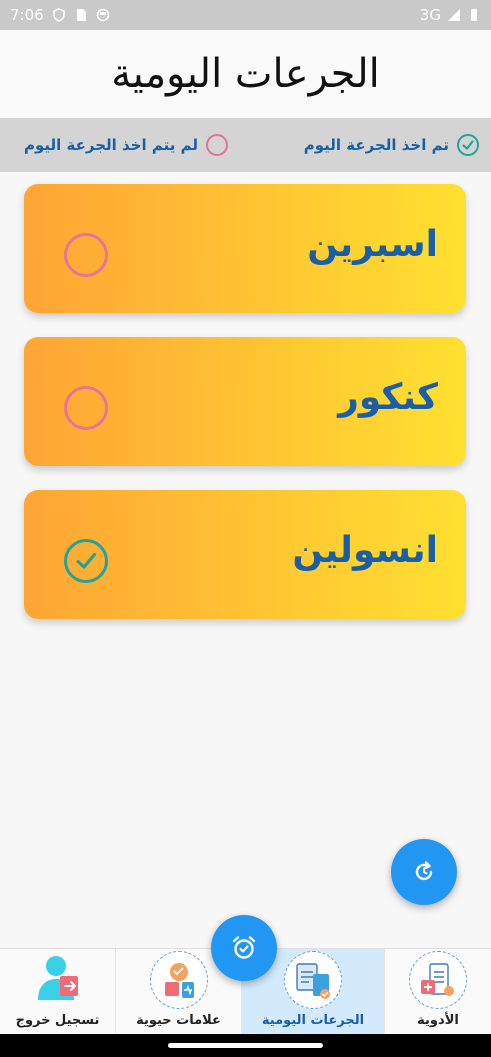 Image resolution: width=491 pixels, height=1057 pixels. Describe the element at coordinates (111, 145) in the screenshot. I see `legend-not-taken-label: لم يتم اخذ الجرعة اليوم` at that location.